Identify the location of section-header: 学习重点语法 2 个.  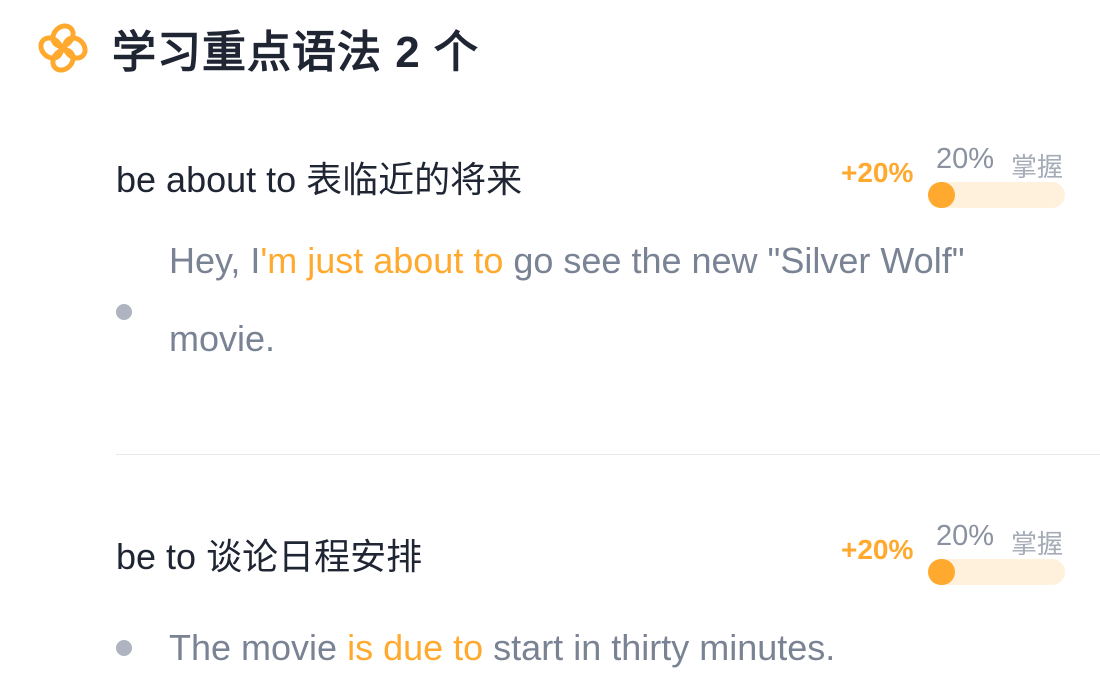
(257, 48).